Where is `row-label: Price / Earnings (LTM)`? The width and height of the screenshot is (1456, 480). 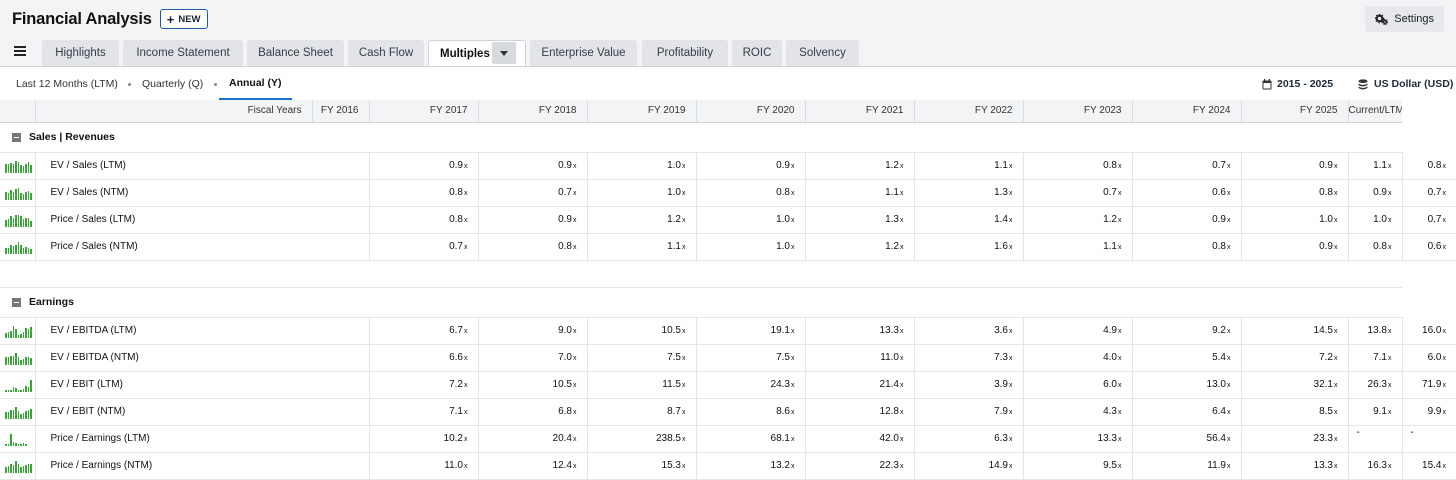 row-label: Price / Earnings (LTM) is located at coordinates (202, 439).